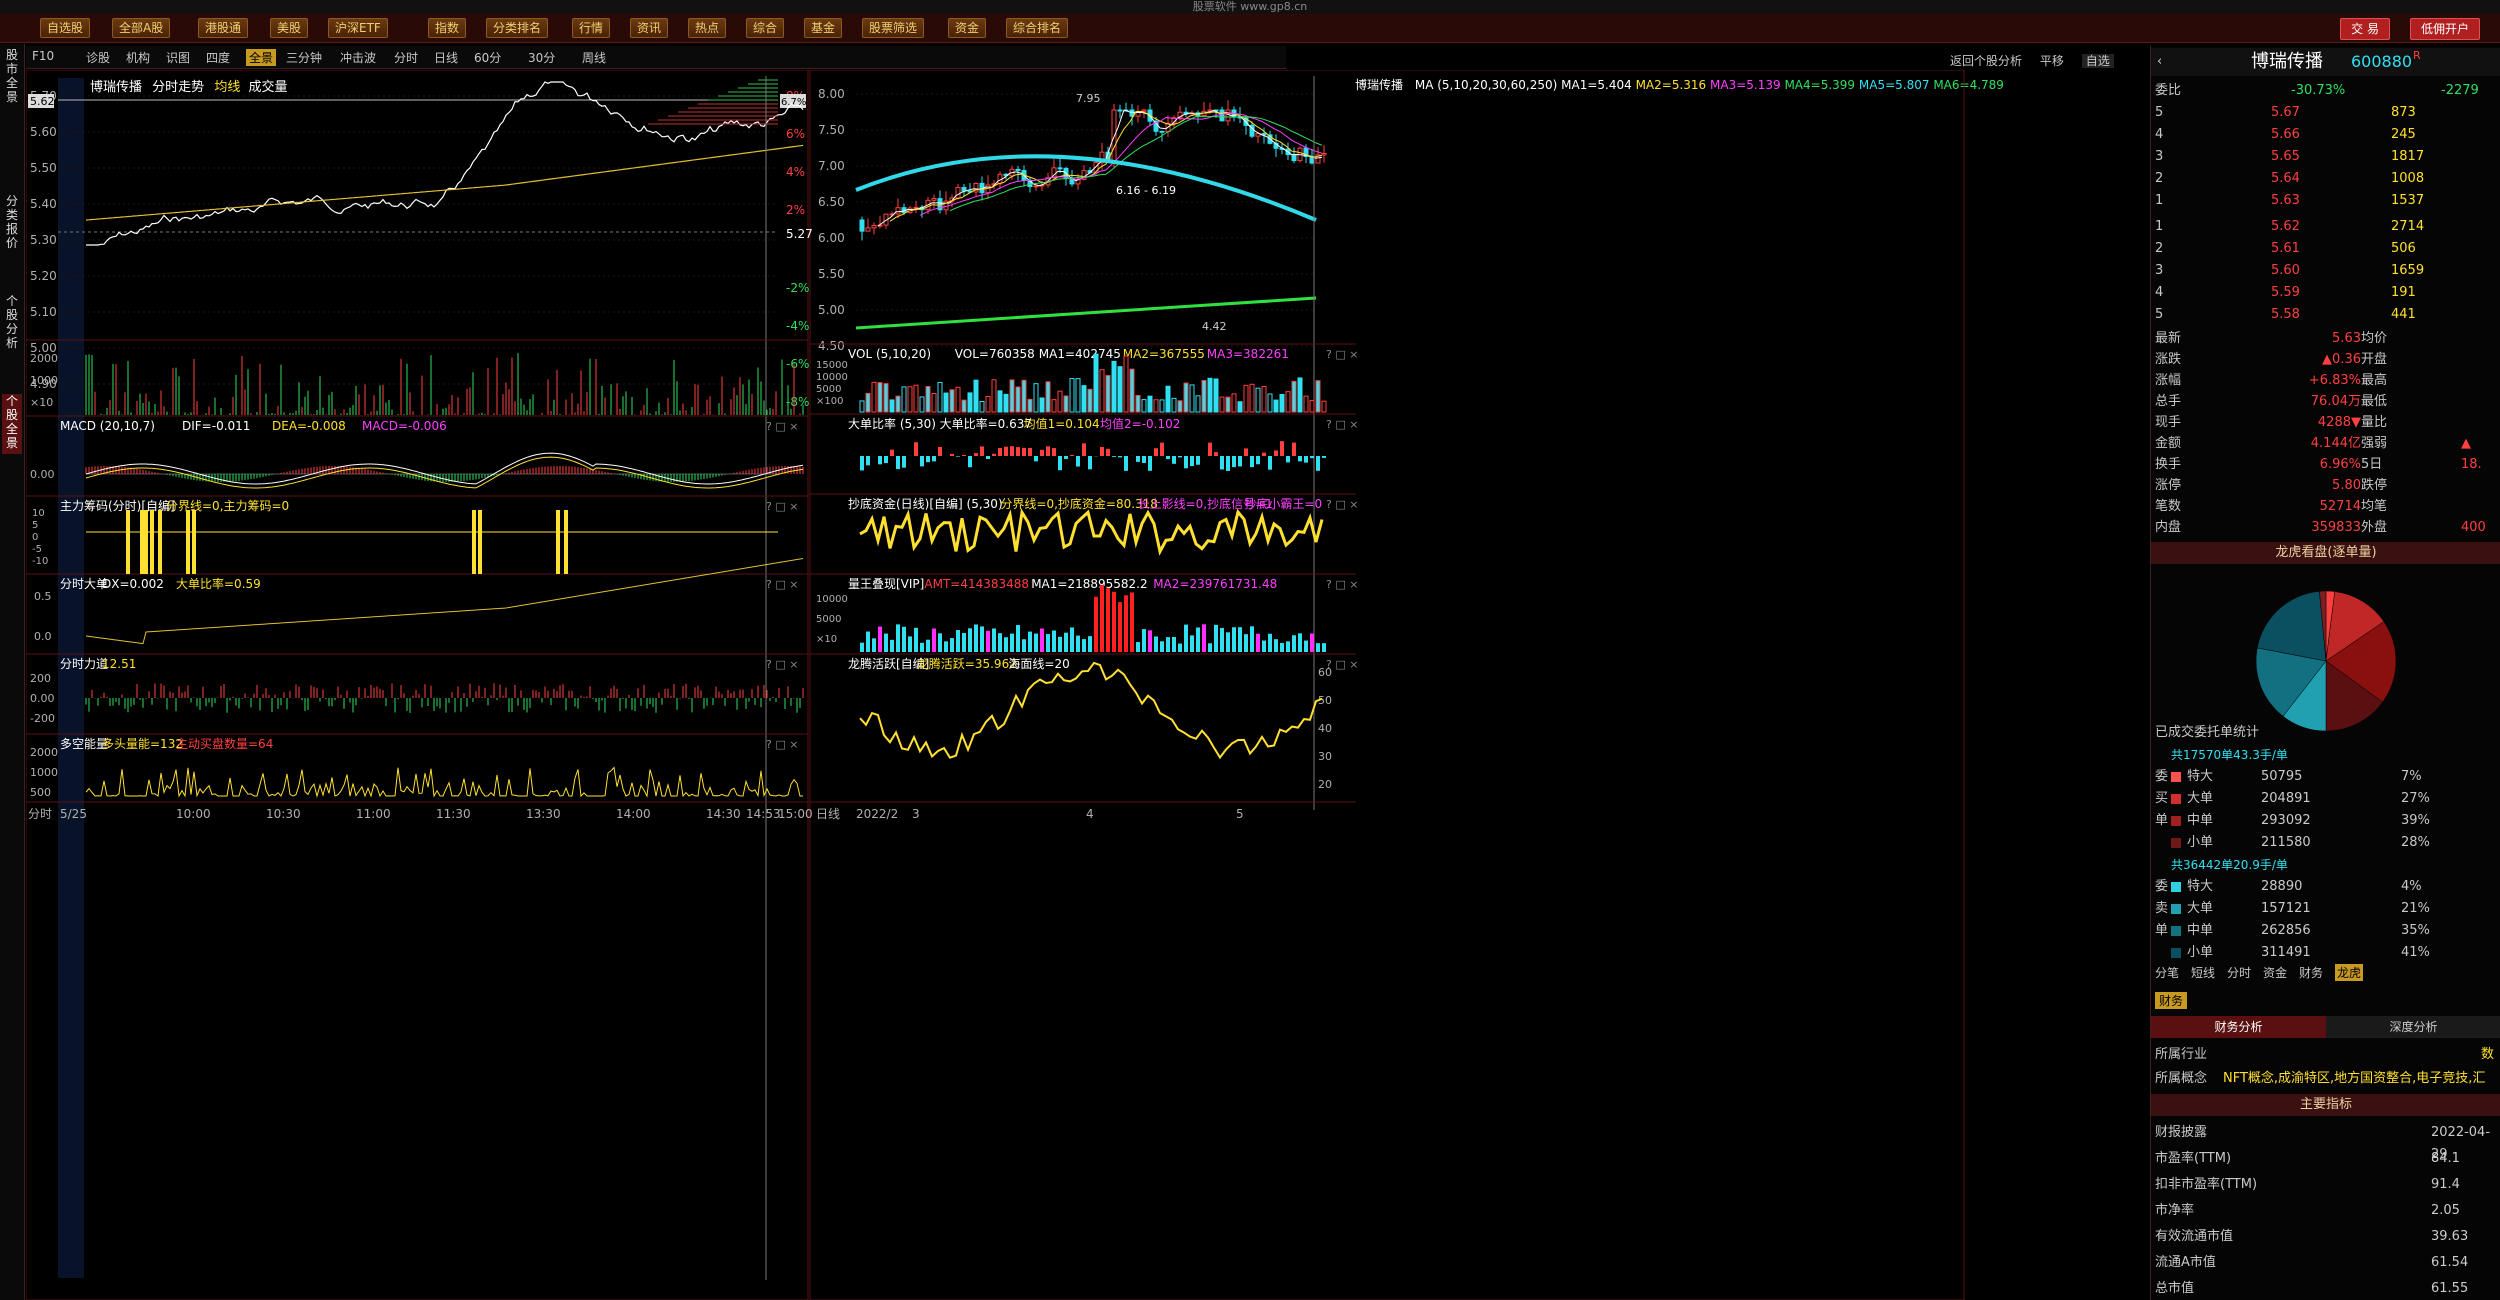 The height and width of the screenshot is (1300, 2500). I want to click on quote-tab: 资金, so click(2275, 972).